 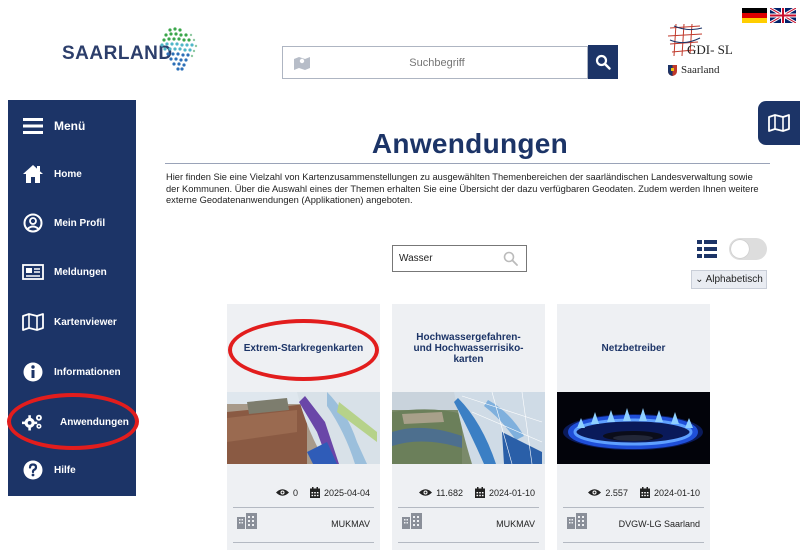 I want to click on card-title: Netzbetreiber, so click(x=633, y=348).